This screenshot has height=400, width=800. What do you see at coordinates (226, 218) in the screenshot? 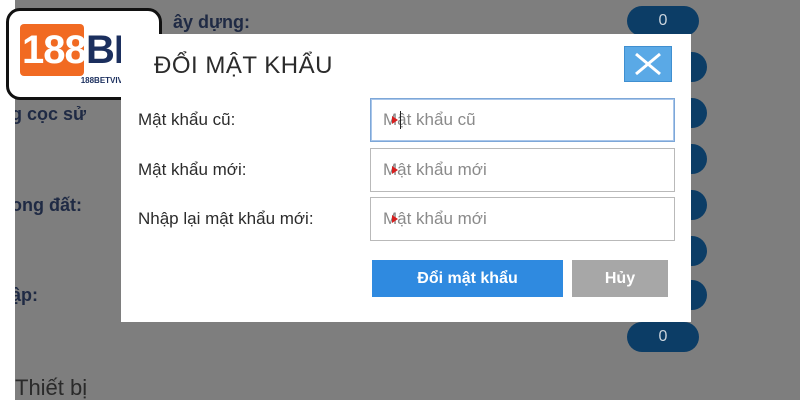
I see `confirm-password-label: Nhập lại mật khẩu mới:` at bounding box center [226, 218].